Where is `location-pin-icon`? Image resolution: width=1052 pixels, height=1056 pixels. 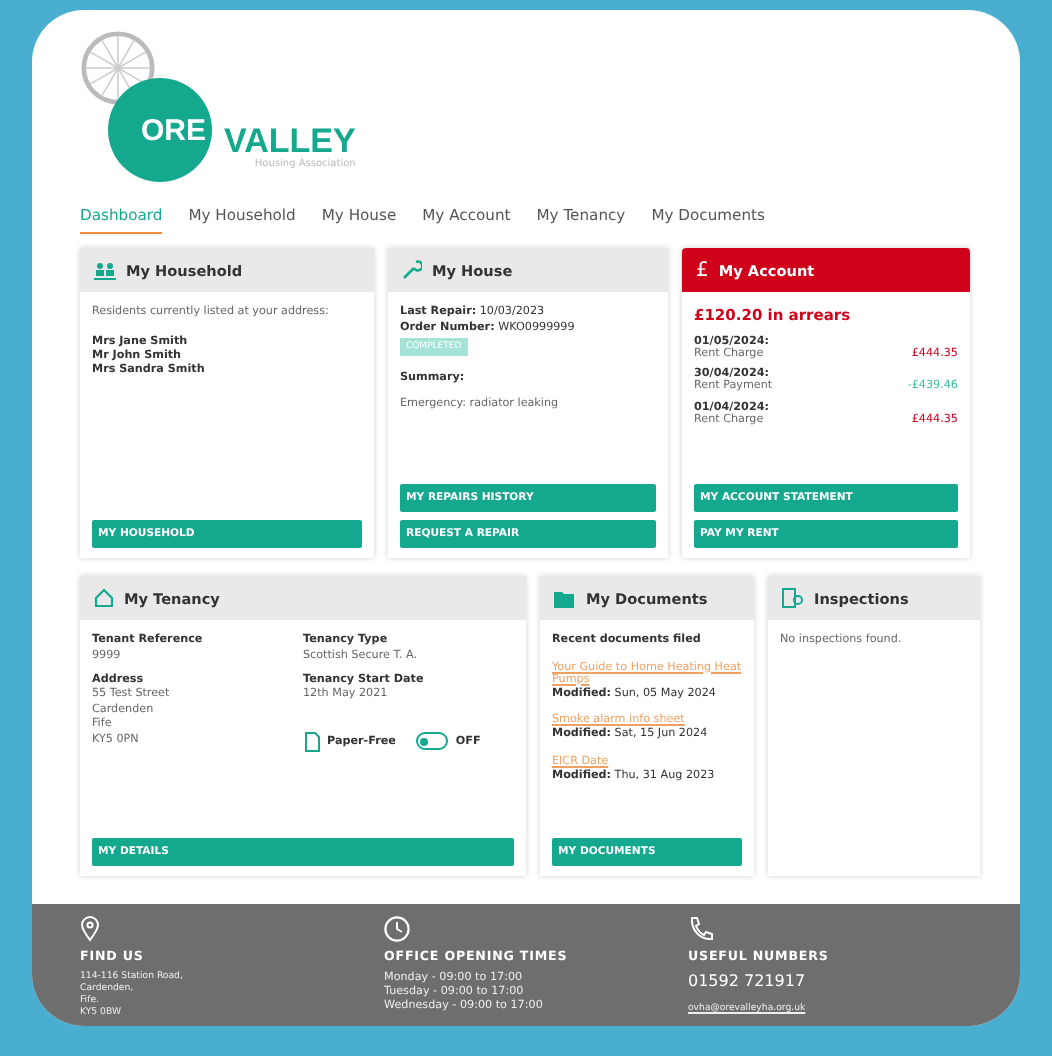
location-pin-icon is located at coordinates (90, 929).